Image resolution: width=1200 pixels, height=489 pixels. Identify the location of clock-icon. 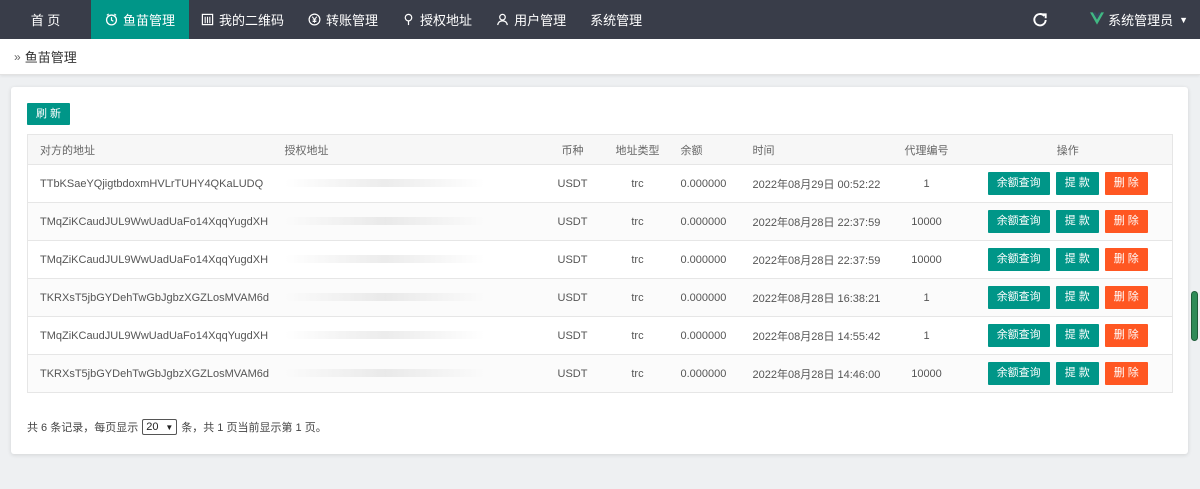
(111, 19).